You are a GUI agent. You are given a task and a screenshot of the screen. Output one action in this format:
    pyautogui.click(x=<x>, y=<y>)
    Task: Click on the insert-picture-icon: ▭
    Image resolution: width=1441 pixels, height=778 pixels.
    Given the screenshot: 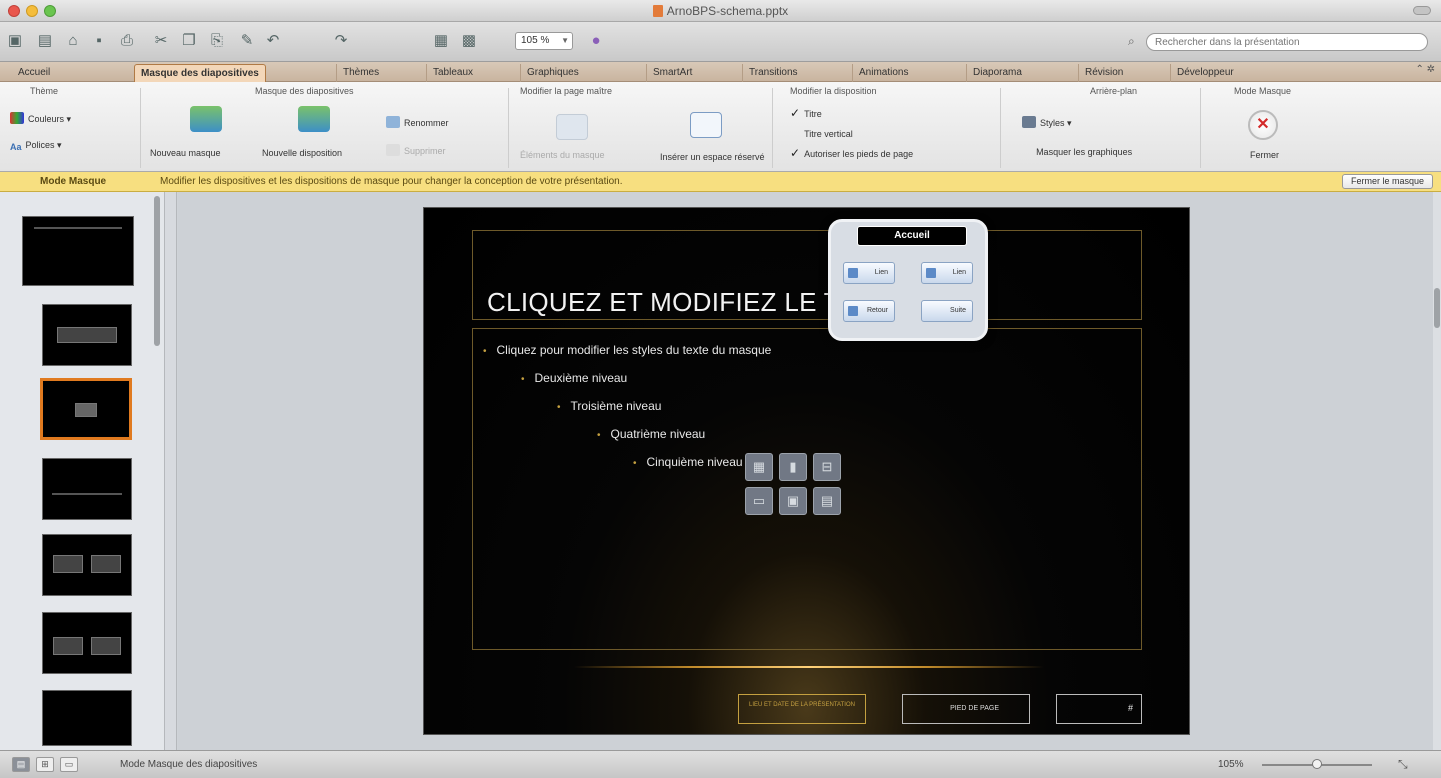 What is the action you would take?
    pyautogui.click(x=759, y=501)
    